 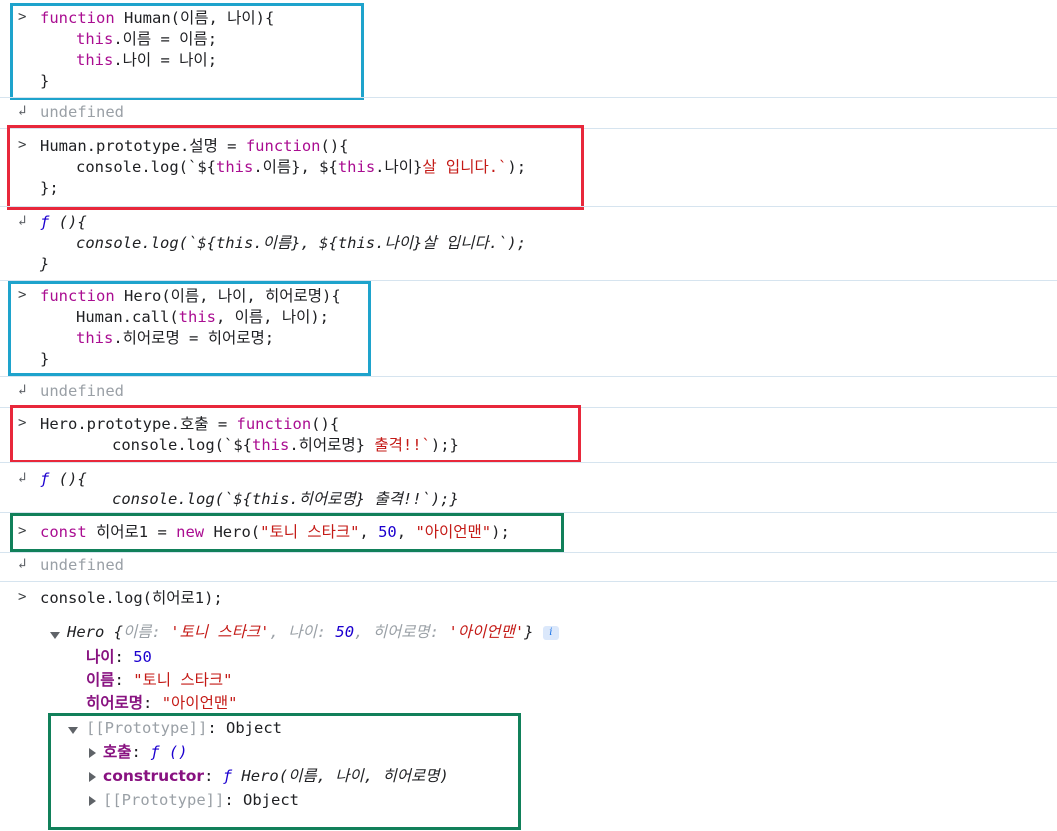 I want to click on property-key: 히어로명, so click(x=115, y=703).